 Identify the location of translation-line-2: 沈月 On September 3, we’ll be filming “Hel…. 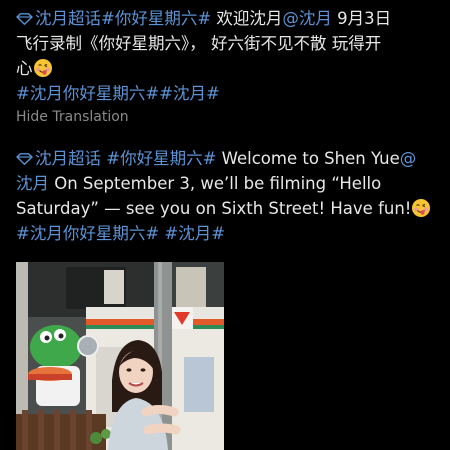
(228, 183).